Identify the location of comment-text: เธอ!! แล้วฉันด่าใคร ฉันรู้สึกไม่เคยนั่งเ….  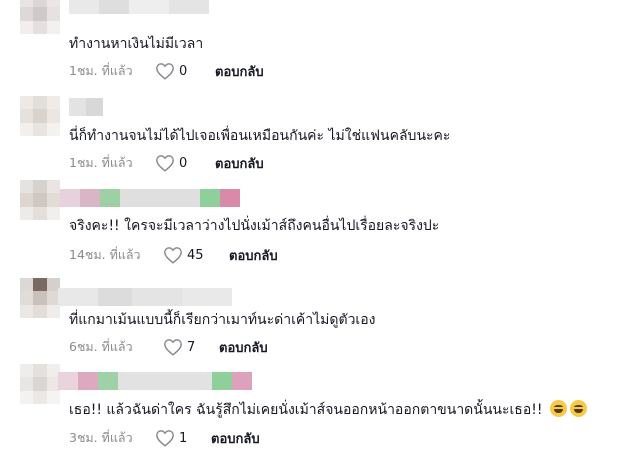
(328, 410).